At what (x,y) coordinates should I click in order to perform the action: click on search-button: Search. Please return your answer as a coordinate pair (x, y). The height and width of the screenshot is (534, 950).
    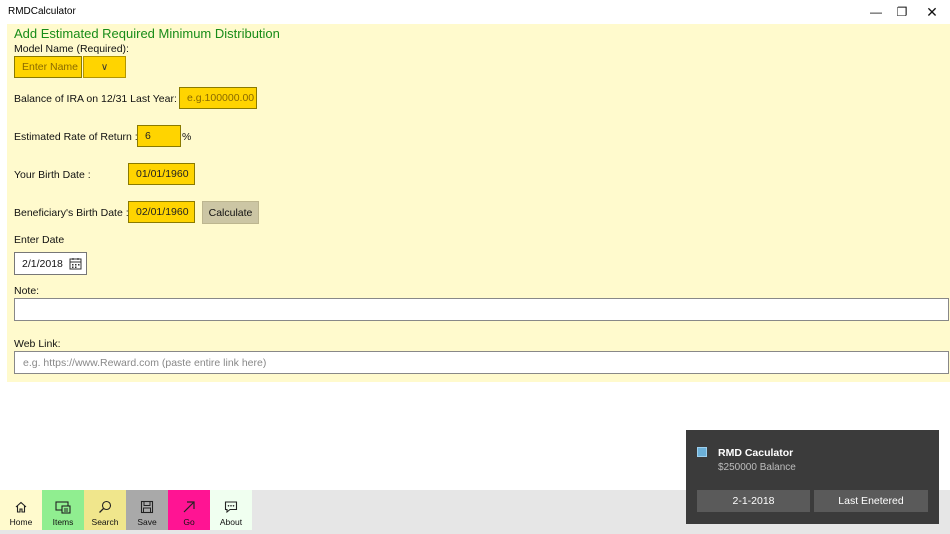
    Looking at the image, I should click on (105, 510).